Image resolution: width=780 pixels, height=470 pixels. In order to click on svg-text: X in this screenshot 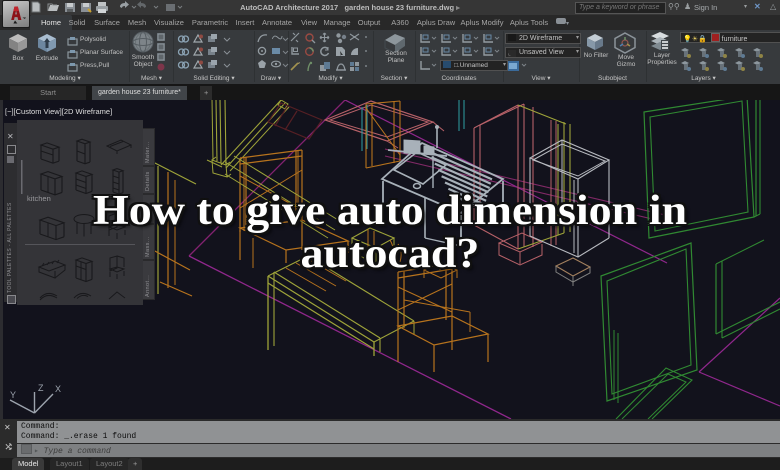, I will do `click(58, 389)`.